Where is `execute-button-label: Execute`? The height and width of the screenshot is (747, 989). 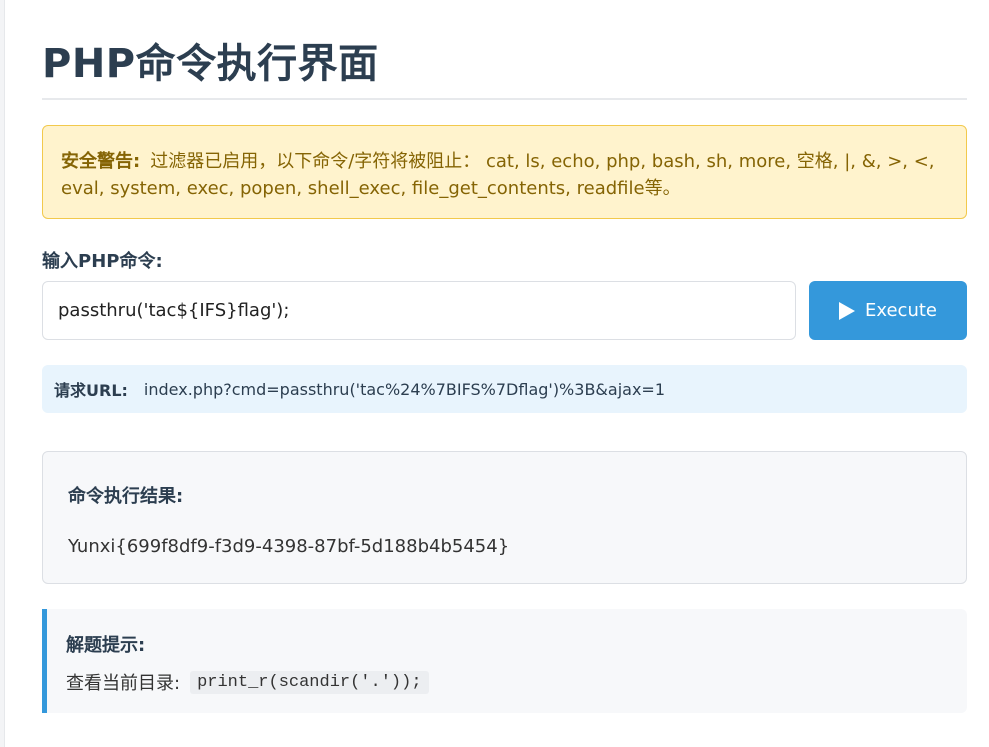 execute-button-label: Execute is located at coordinates (901, 310).